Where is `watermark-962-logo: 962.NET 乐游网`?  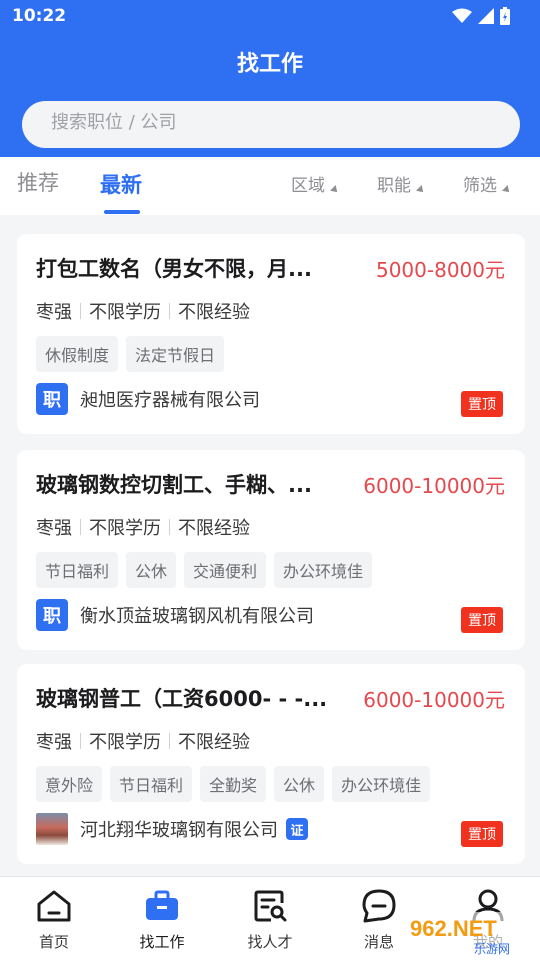
watermark-962-logo: 962.NET 乐游网 is located at coordinates (469, 934).